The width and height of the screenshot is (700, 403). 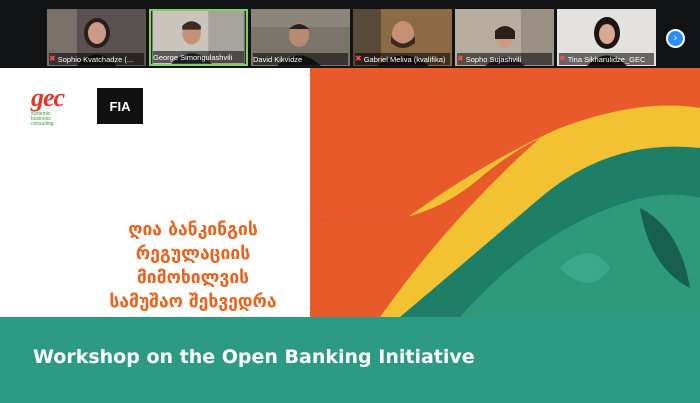 I want to click on participant-name-label: George Simongulashvili, so click(x=198, y=57).